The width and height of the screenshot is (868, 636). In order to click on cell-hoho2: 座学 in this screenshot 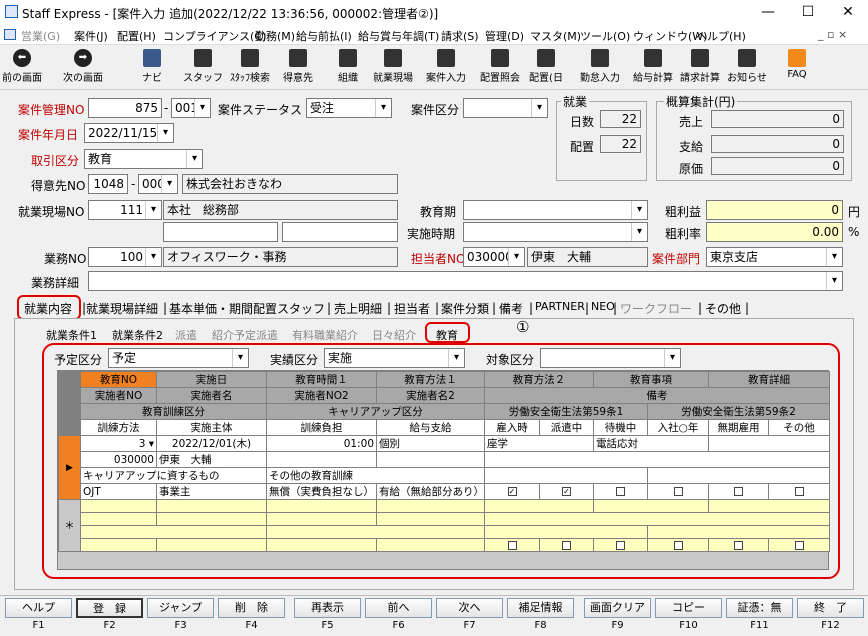, I will do `click(539, 443)`.